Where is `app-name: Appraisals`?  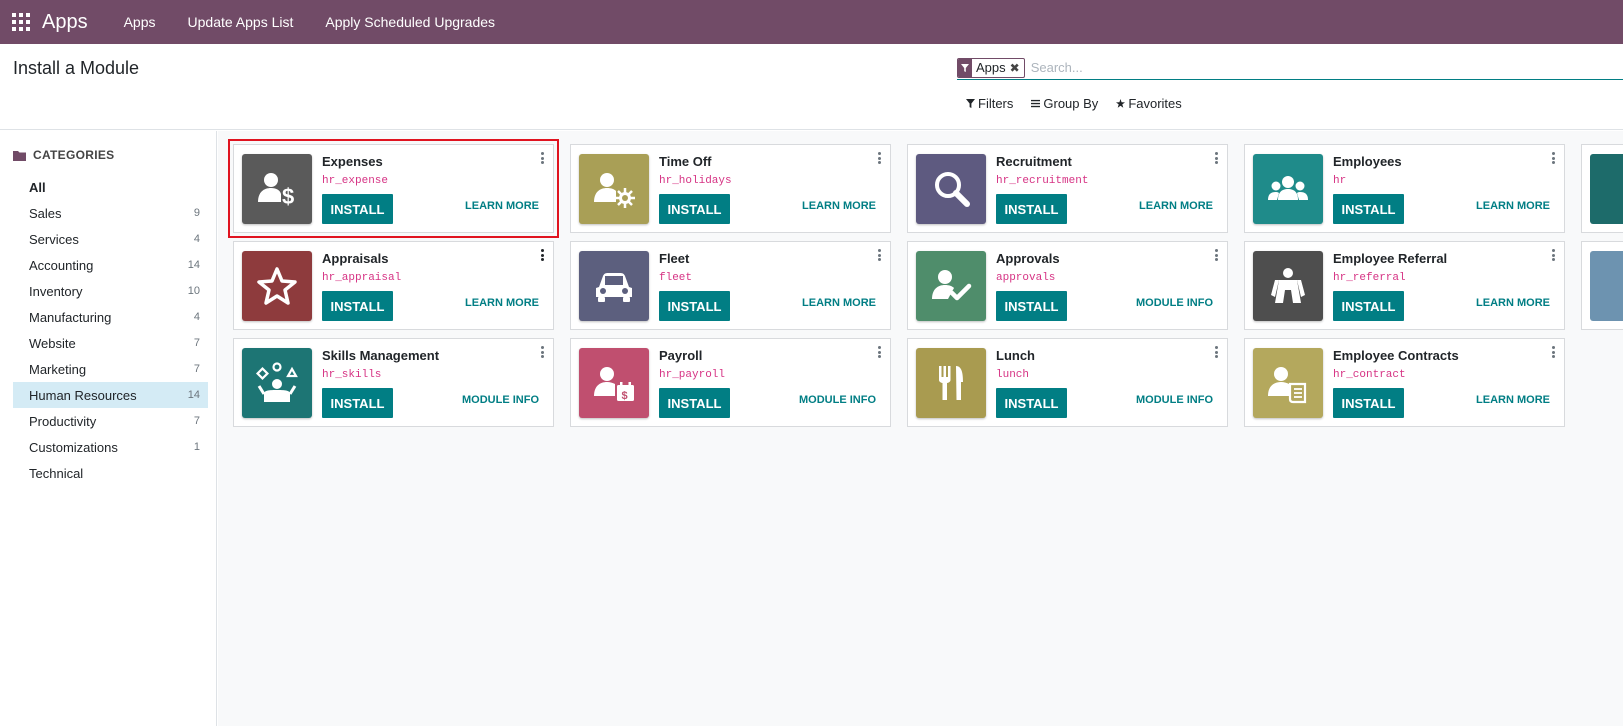
app-name: Appraisals is located at coordinates (355, 258).